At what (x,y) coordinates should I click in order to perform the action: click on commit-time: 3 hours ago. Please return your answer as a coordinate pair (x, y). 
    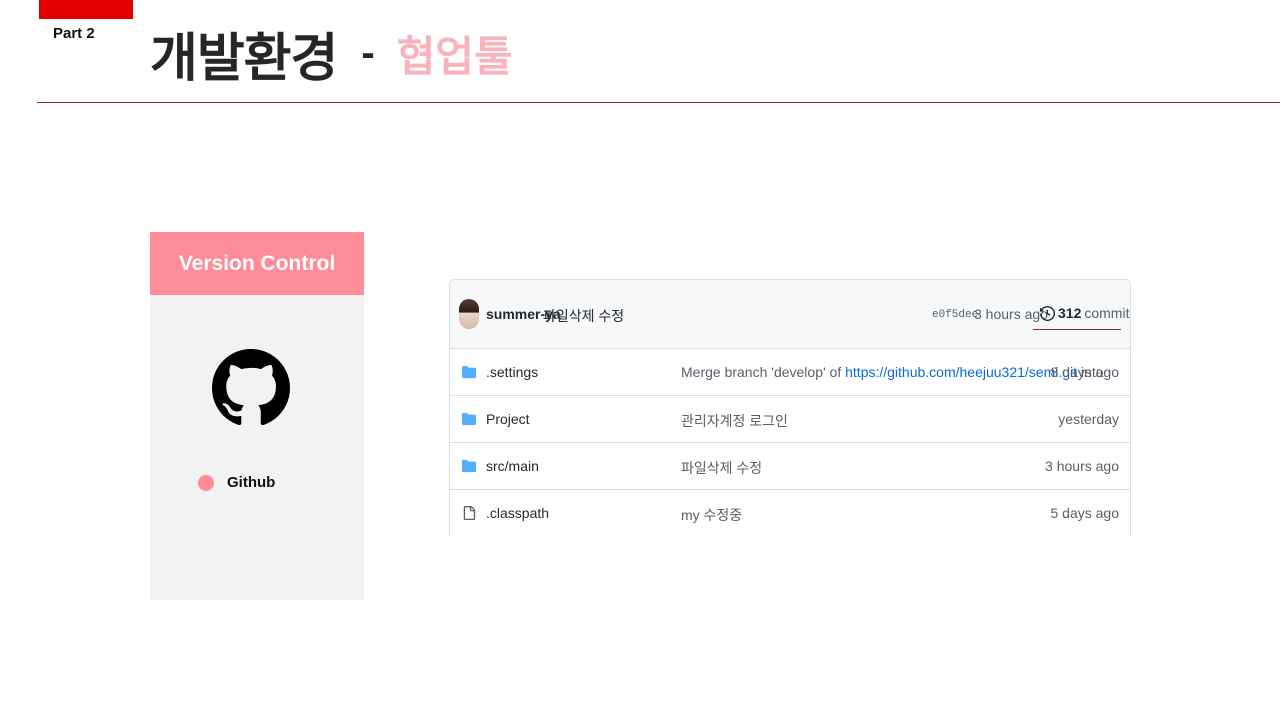
    Looking at the image, I should click on (1011, 314).